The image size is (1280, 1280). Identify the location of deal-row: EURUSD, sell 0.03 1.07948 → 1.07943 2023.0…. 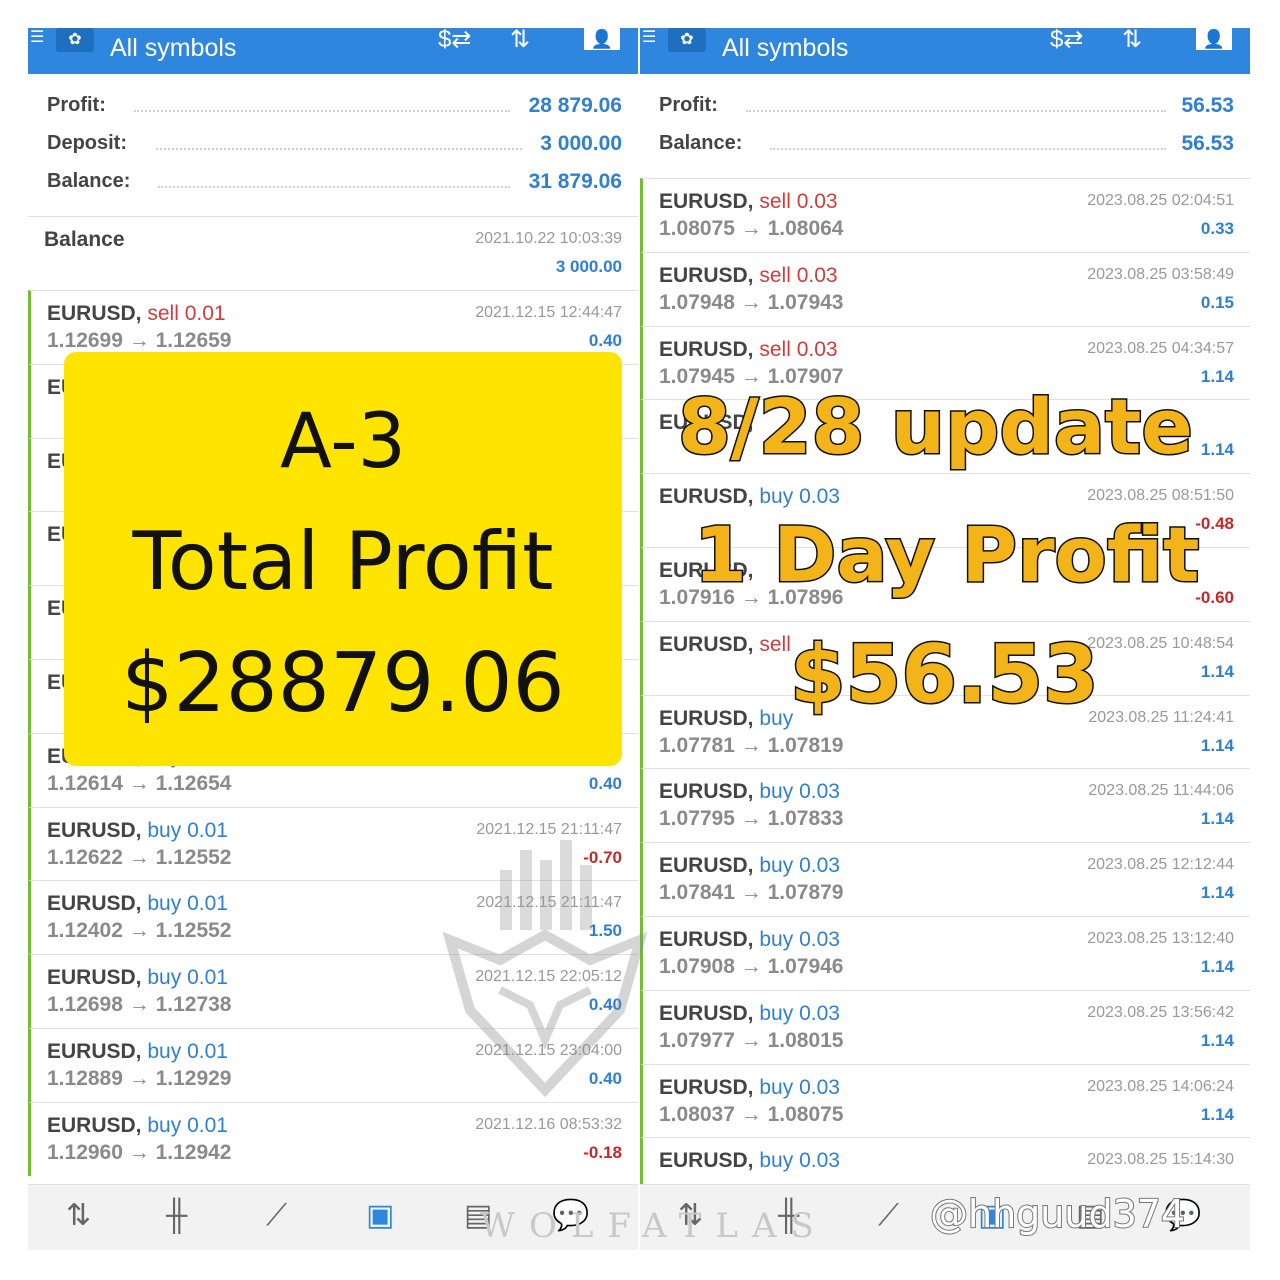
(945, 288).